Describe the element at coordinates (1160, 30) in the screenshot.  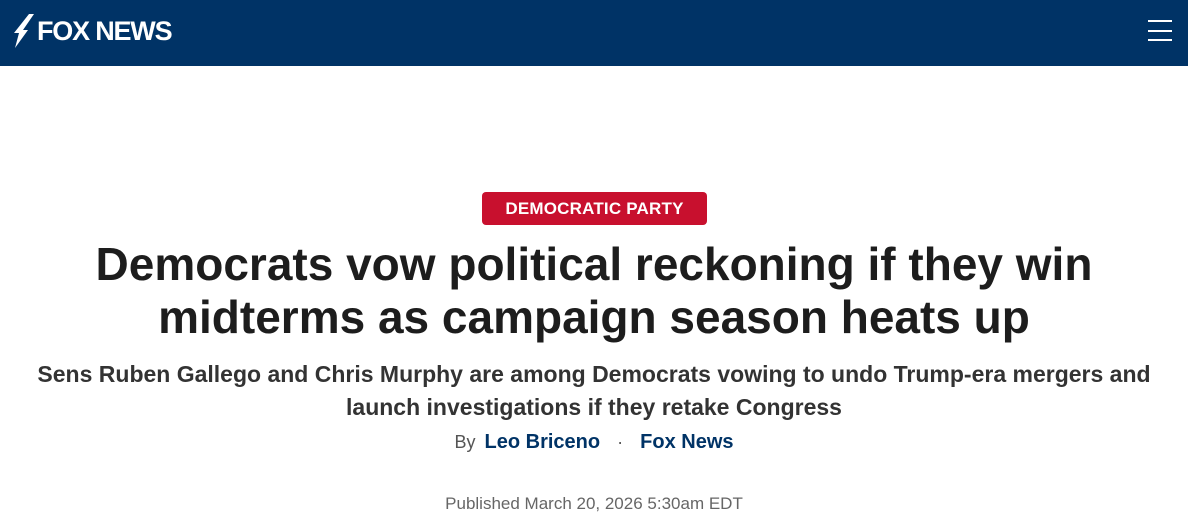
I see `hamburger-menu-icon` at that location.